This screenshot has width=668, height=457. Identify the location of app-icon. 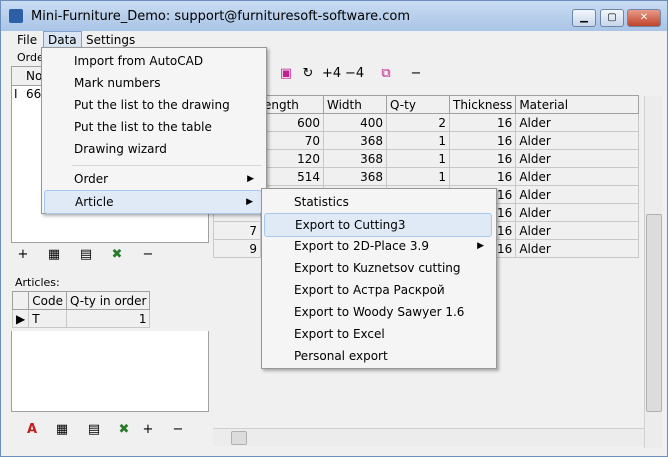
(16, 16).